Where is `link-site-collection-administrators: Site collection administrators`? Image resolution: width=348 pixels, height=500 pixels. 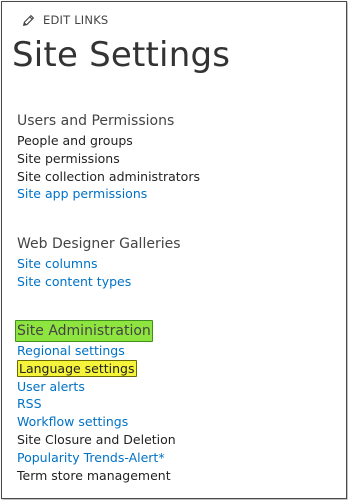
link-site-collection-administrators: Site collection administrators is located at coordinates (108, 176).